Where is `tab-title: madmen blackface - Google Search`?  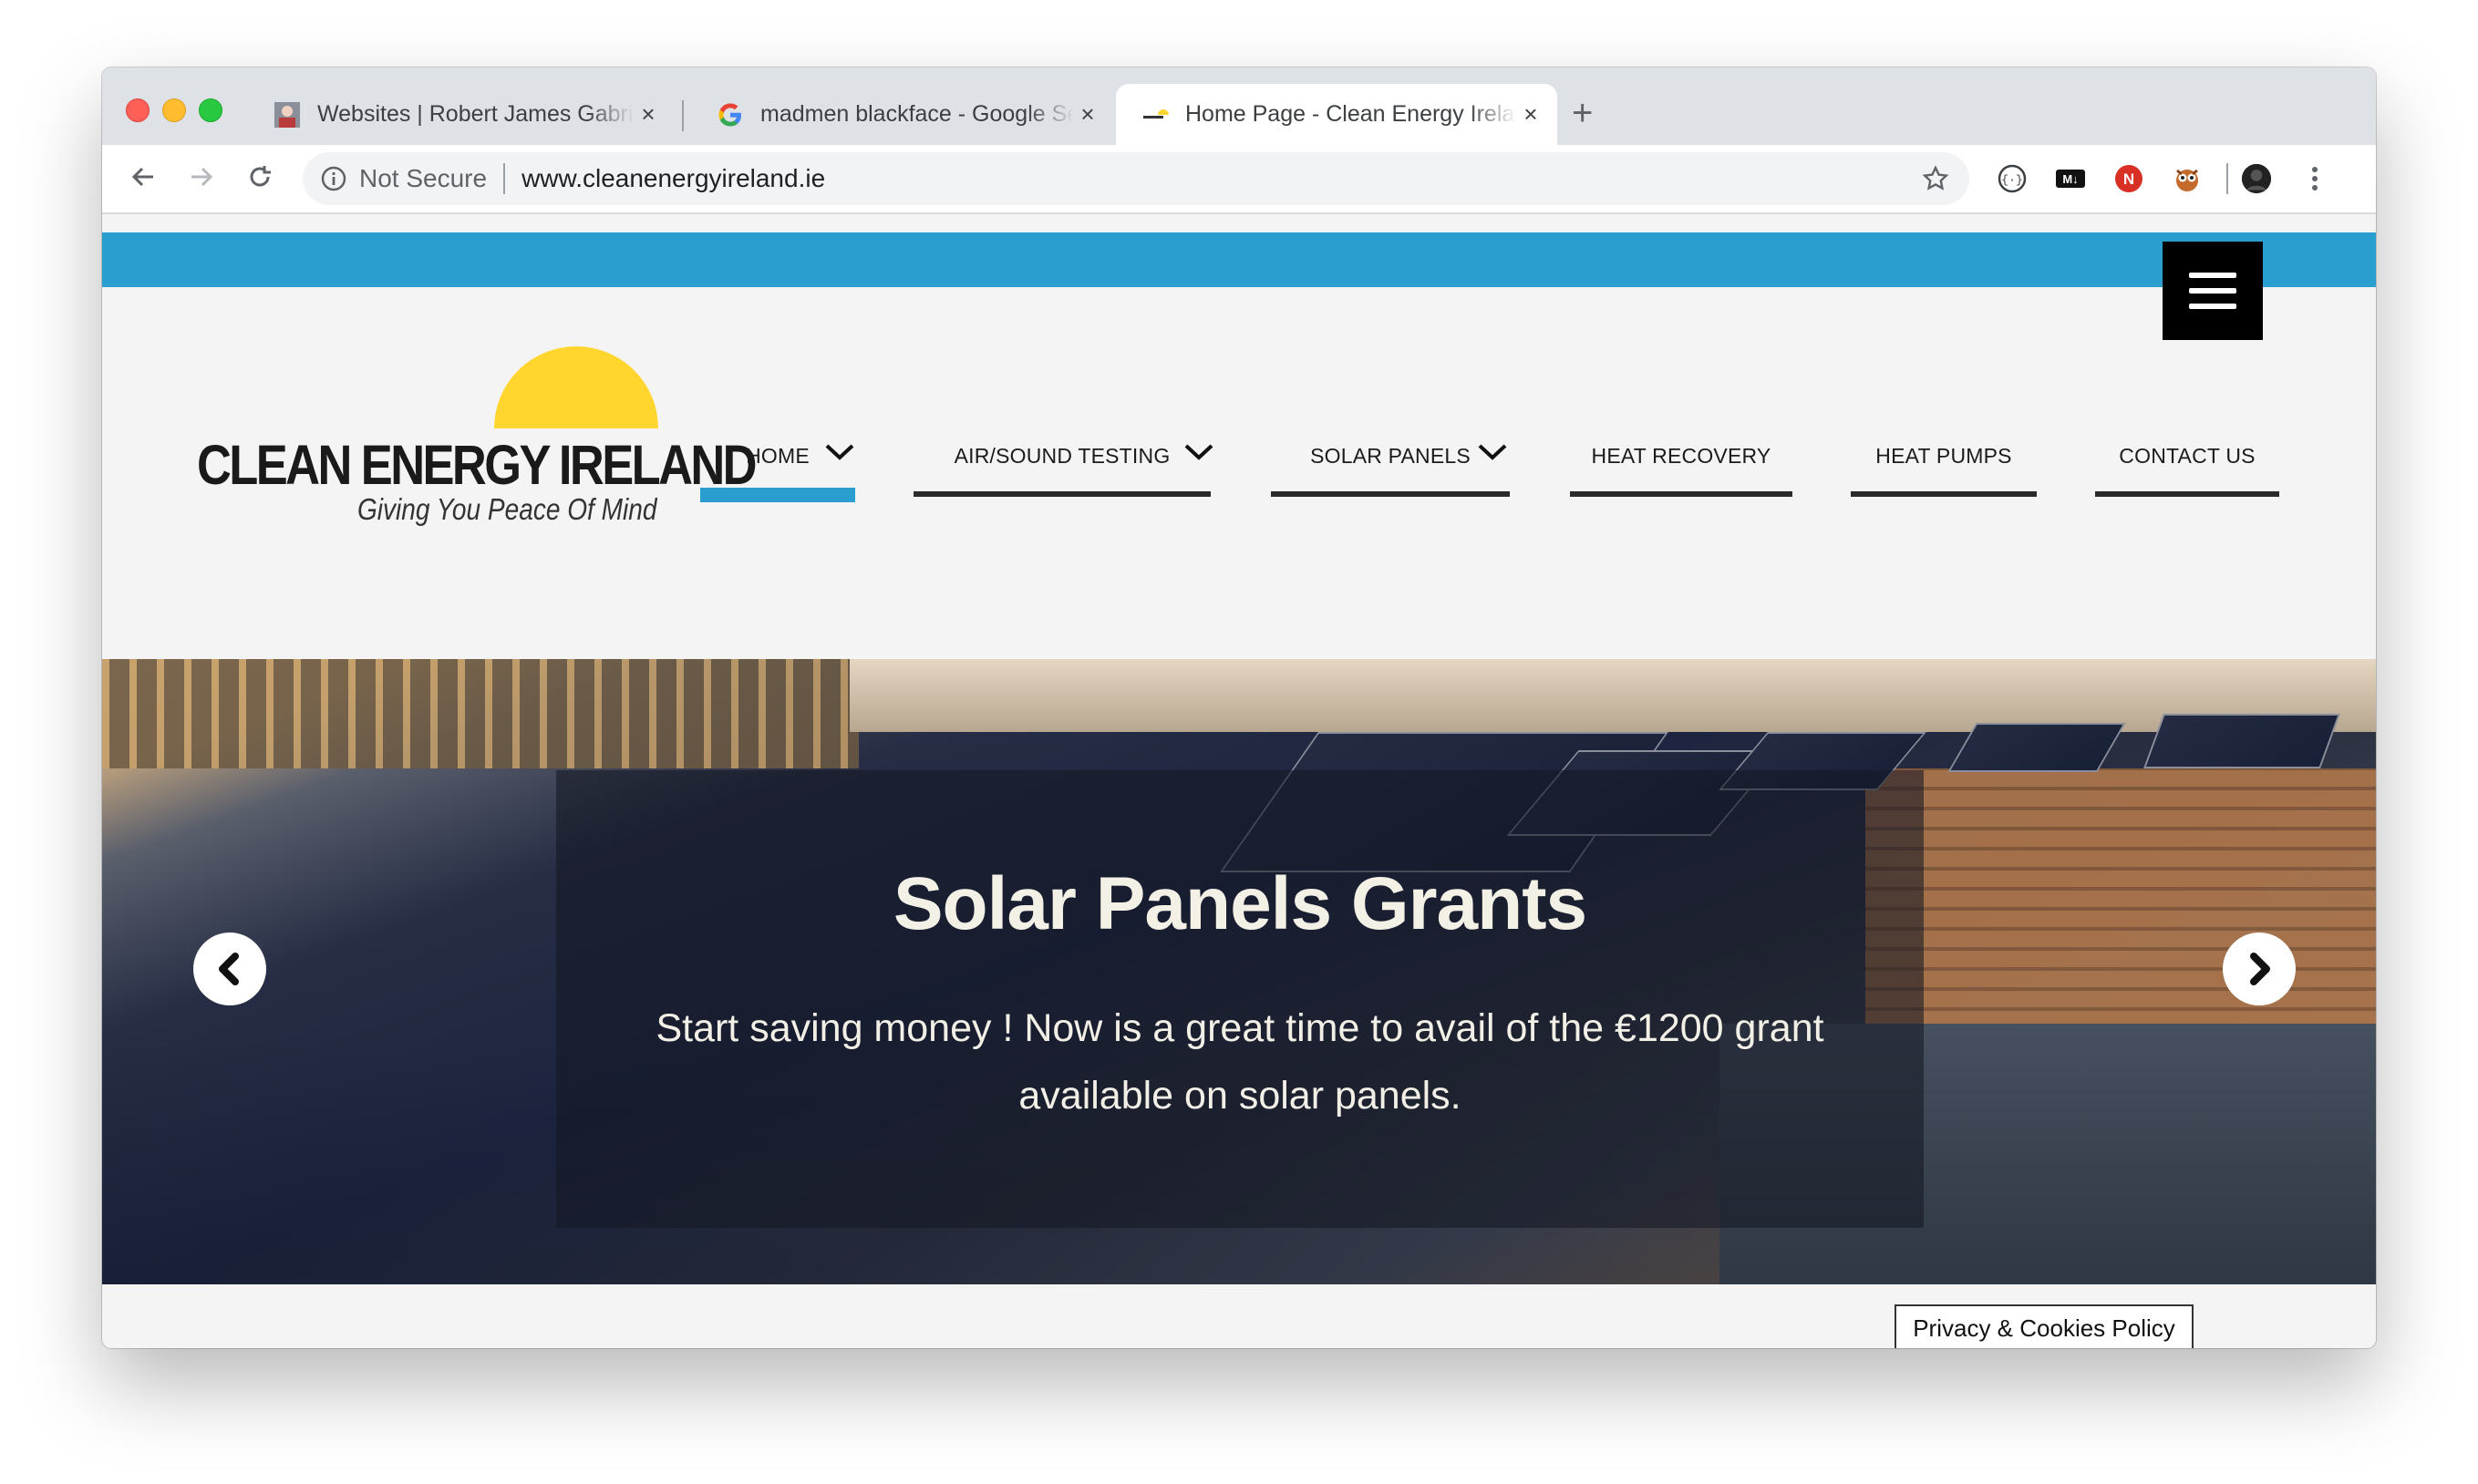
tab-title: madmen blackface - Google Search is located at coordinates (917, 114).